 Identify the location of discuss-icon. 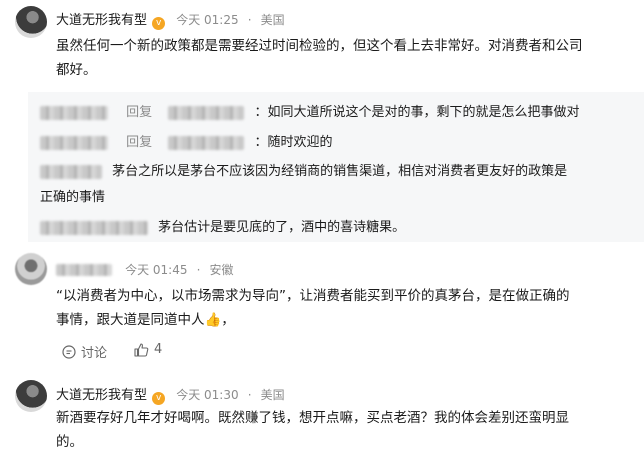
(69, 351).